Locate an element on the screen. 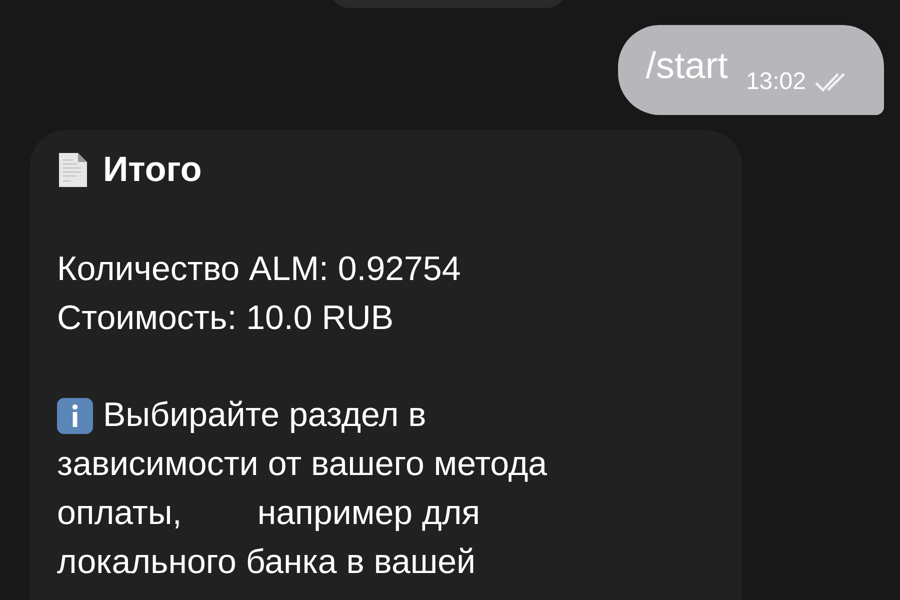 Image resolution: width=900 pixels, height=600 pixels. message-line: Количество ALM: 0.92754 is located at coordinates (259, 269).